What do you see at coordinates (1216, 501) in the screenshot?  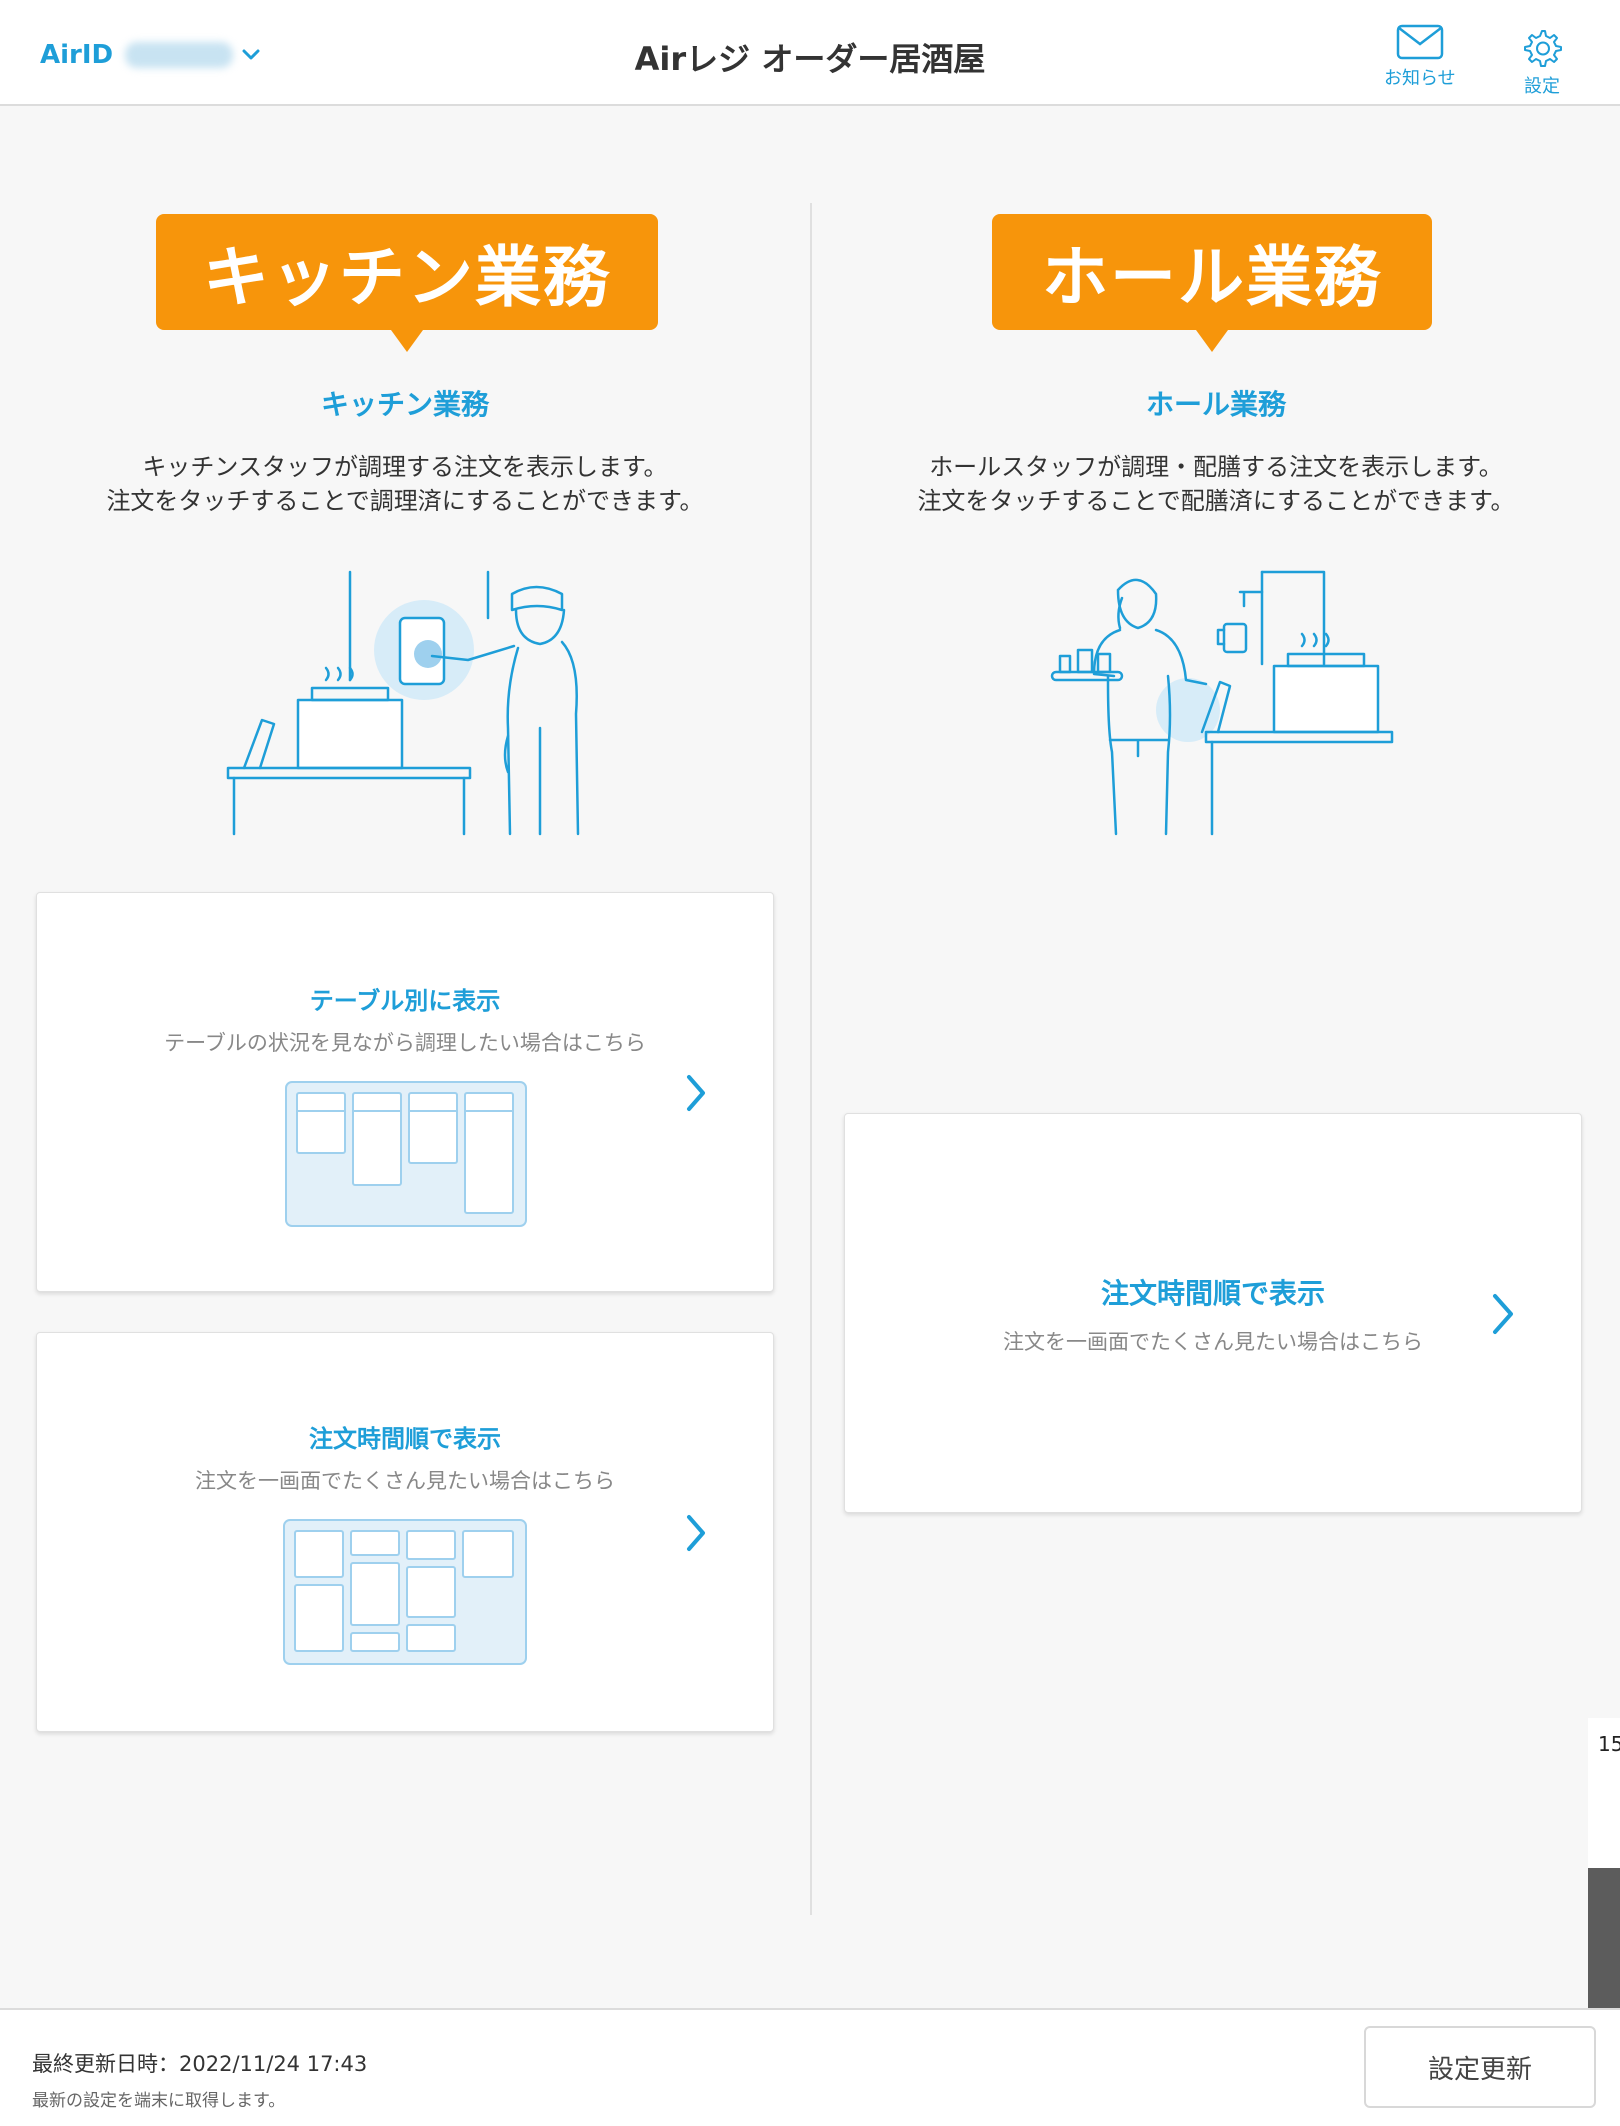 I see `hall-desc-line2: 注文をタッチすることで配膳済にすることができます。` at bounding box center [1216, 501].